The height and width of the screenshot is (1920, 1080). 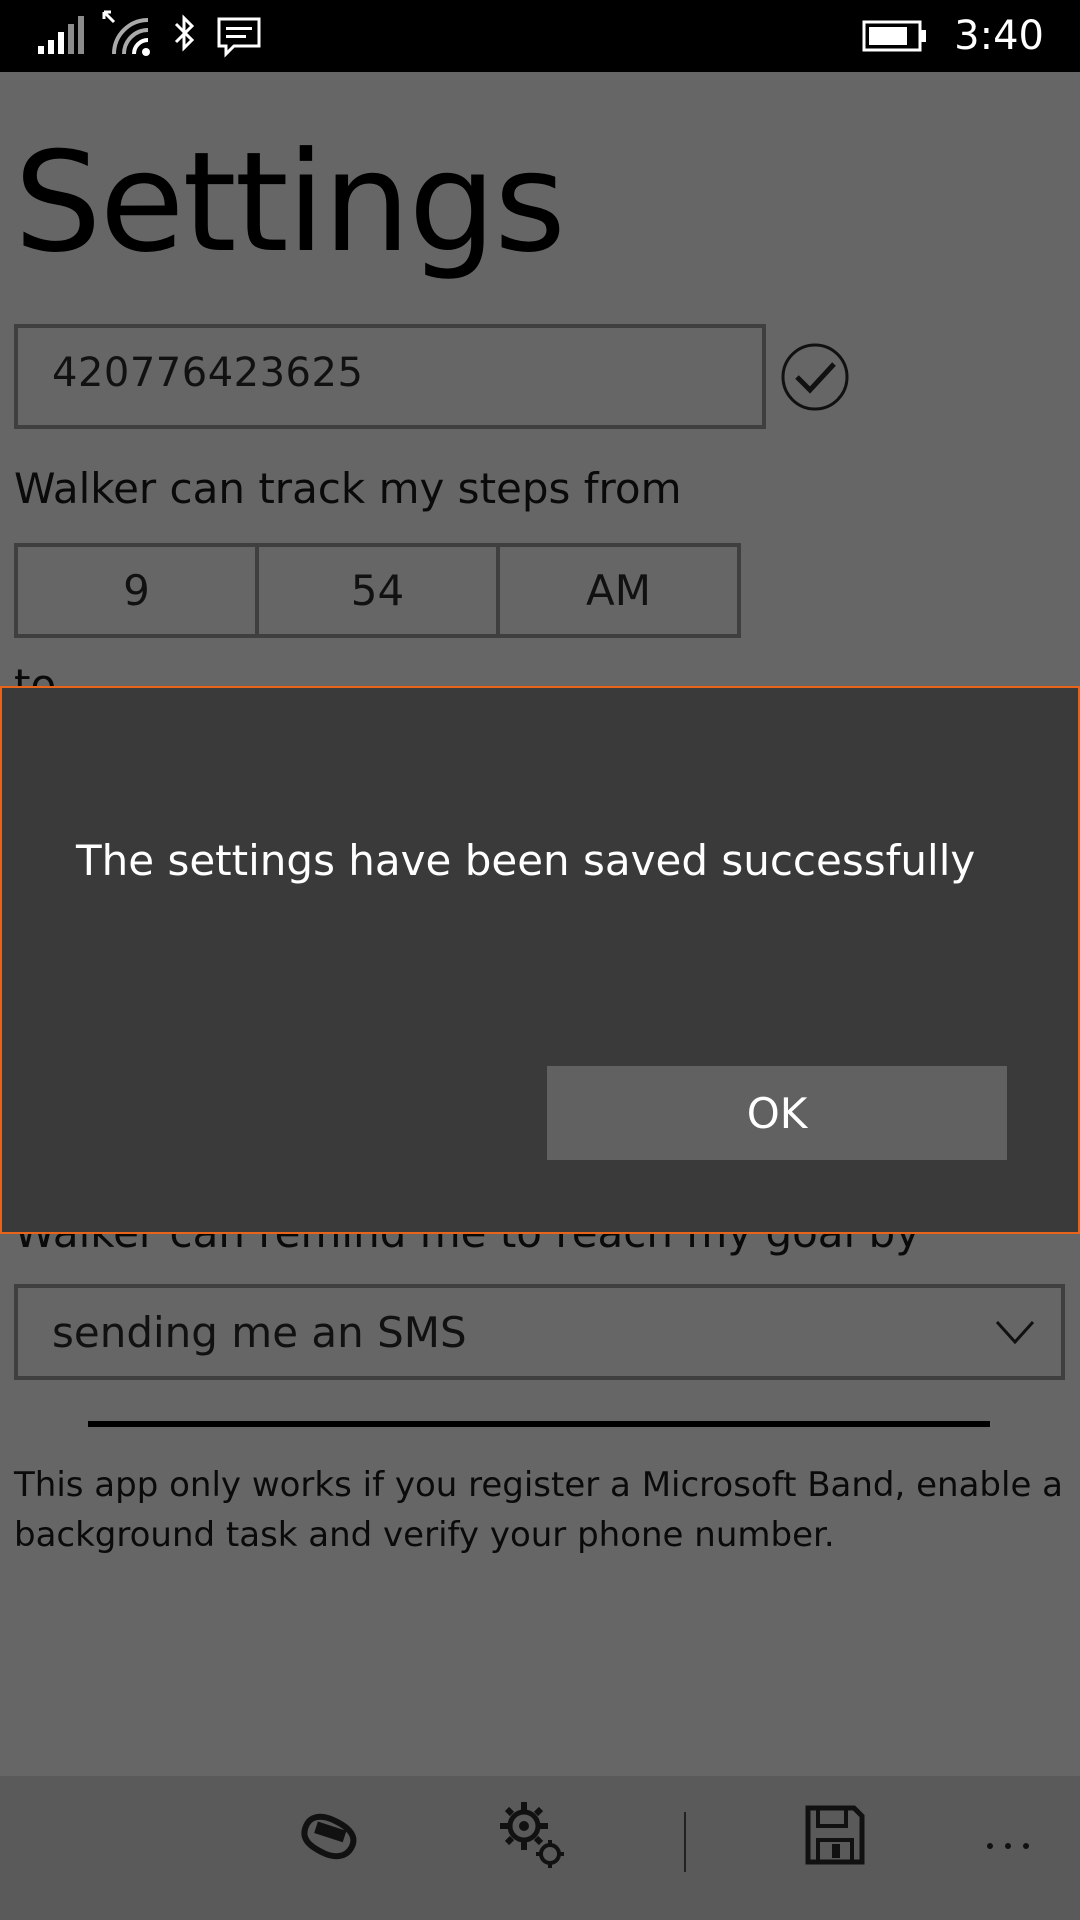 What do you see at coordinates (815, 377) in the screenshot?
I see `verify-check-icon` at bounding box center [815, 377].